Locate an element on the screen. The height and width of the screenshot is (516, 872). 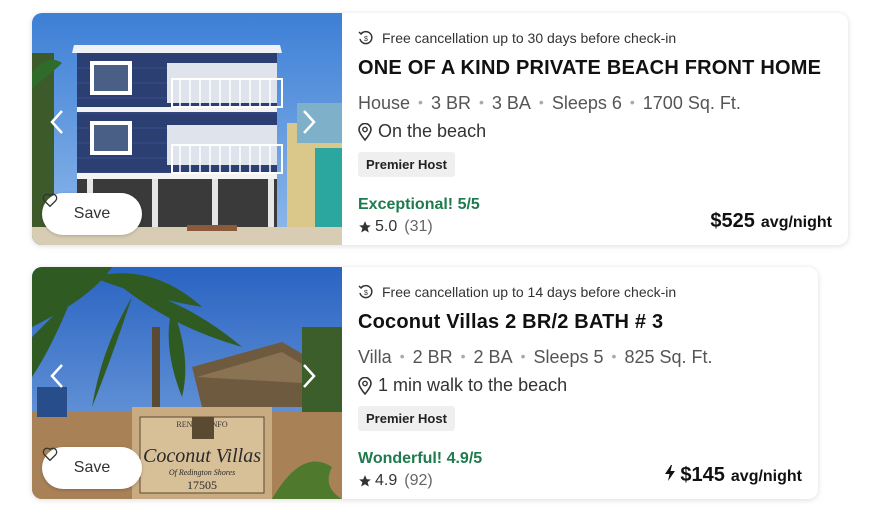
bedrooms: 3 BR is located at coordinates (450, 103).